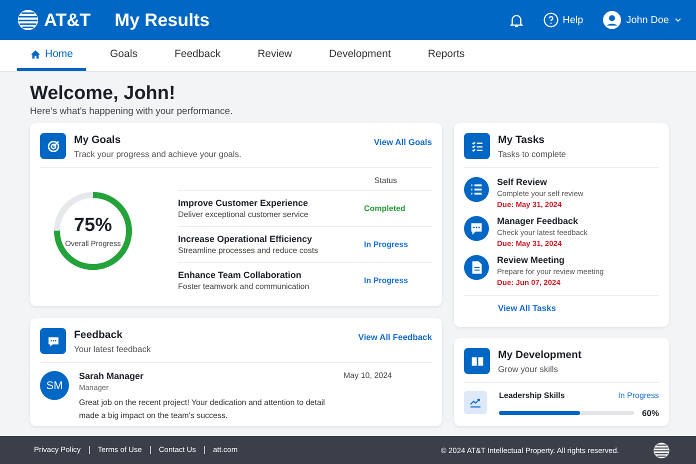 This screenshot has height=464, width=696. Describe the element at coordinates (113, 349) in the screenshot. I see `card-subtitle: Your latest feedback` at that location.